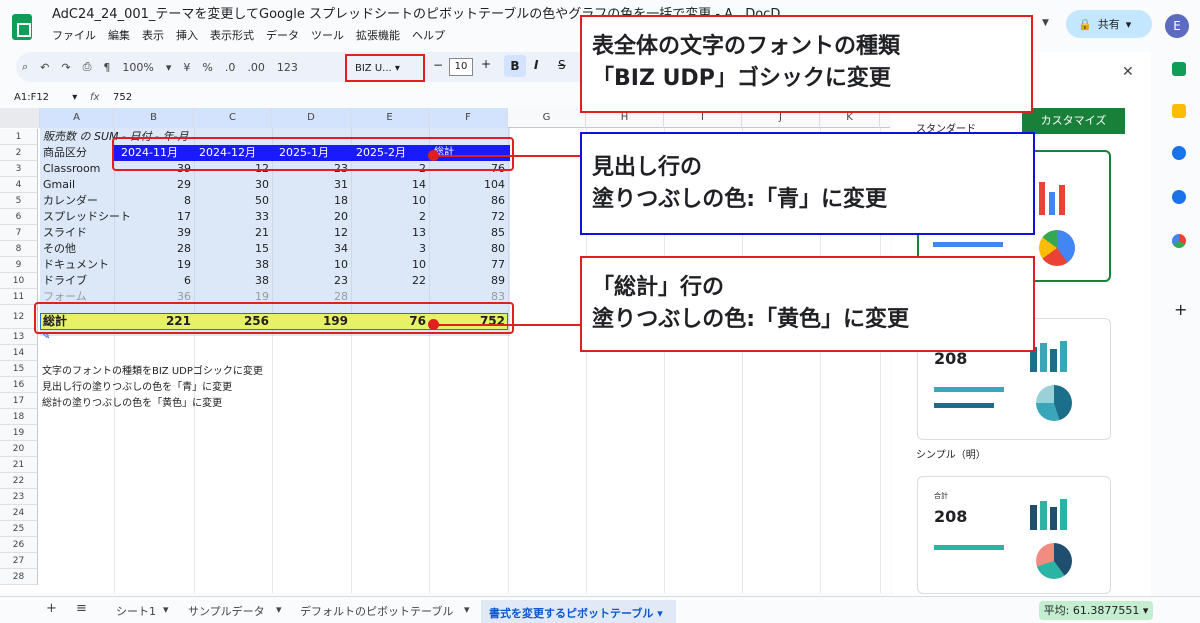 The image size is (1200, 623). What do you see at coordinates (19, 513) in the screenshot?
I see `row-header: 24` at bounding box center [19, 513].